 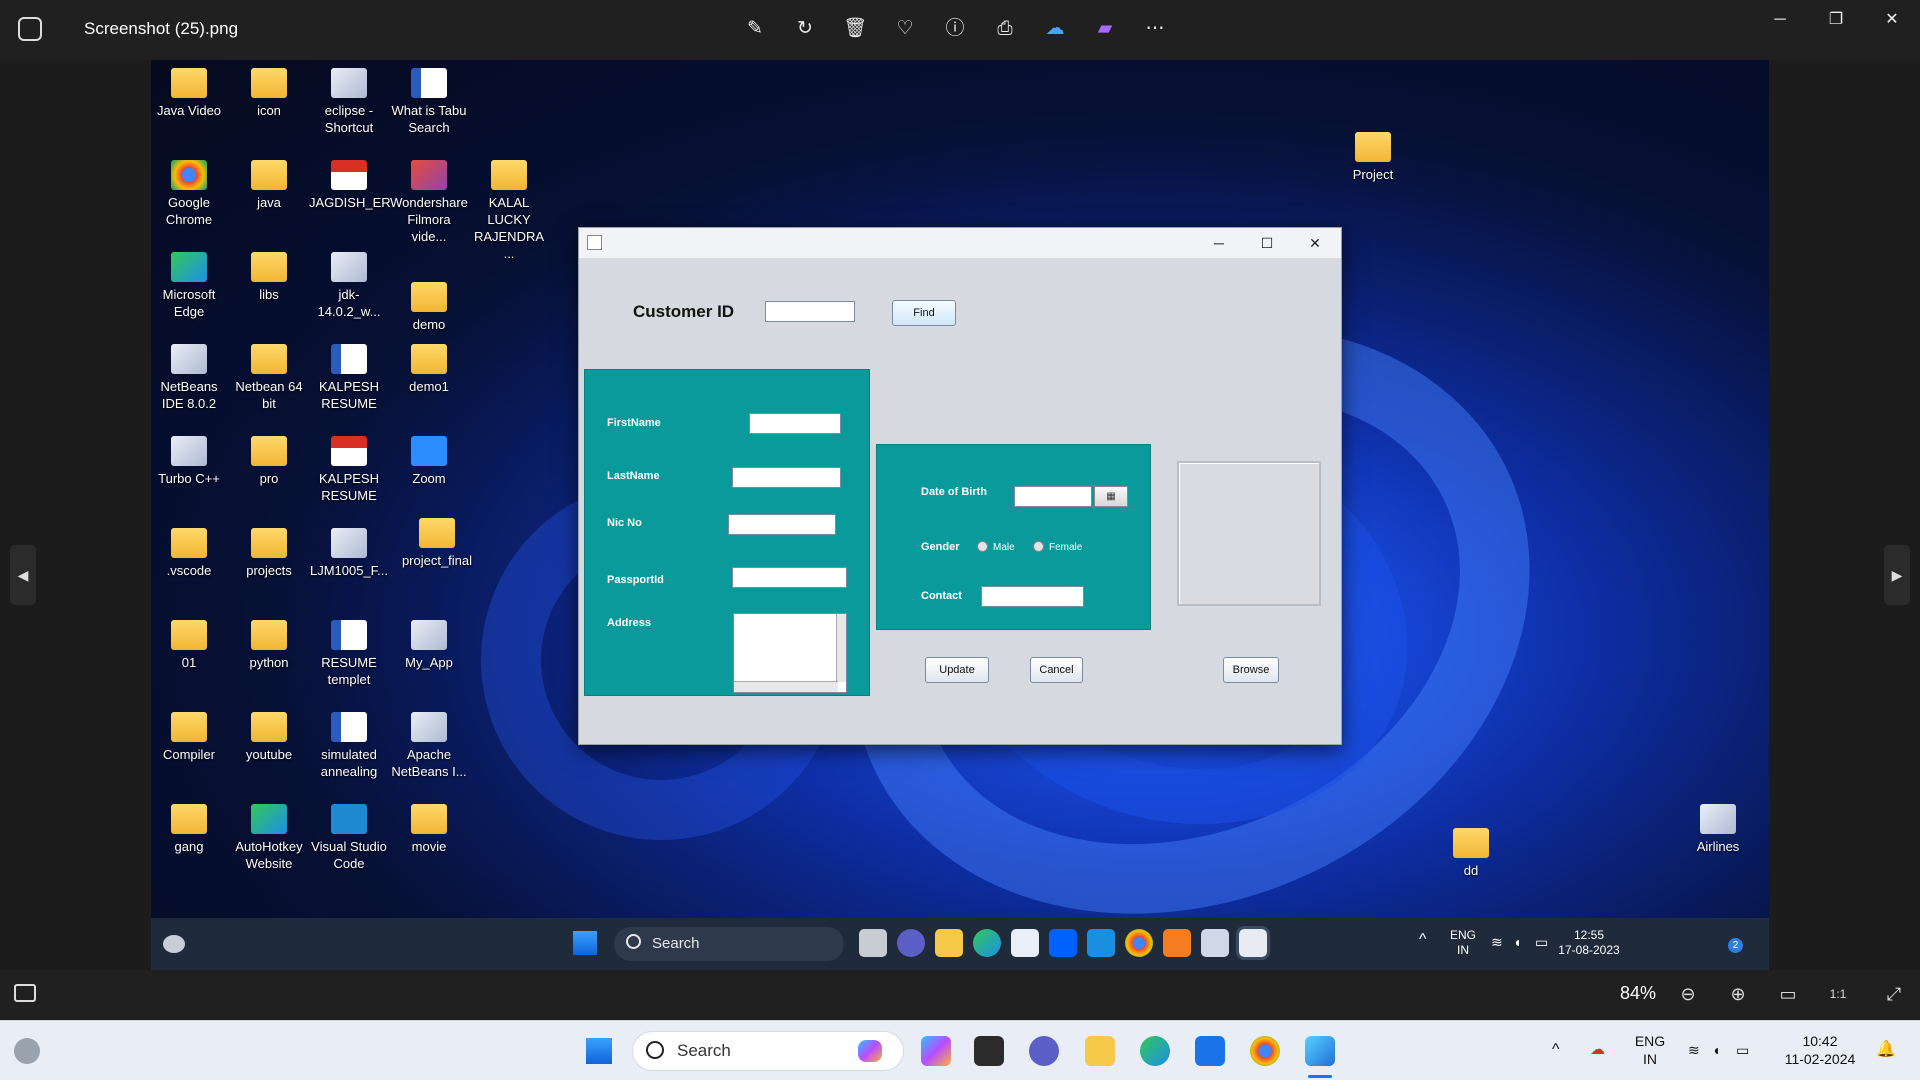 What do you see at coordinates (1718, 829) in the screenshot?
I see `desktop-icon: Airlines` at bounding box center [1718, 829].